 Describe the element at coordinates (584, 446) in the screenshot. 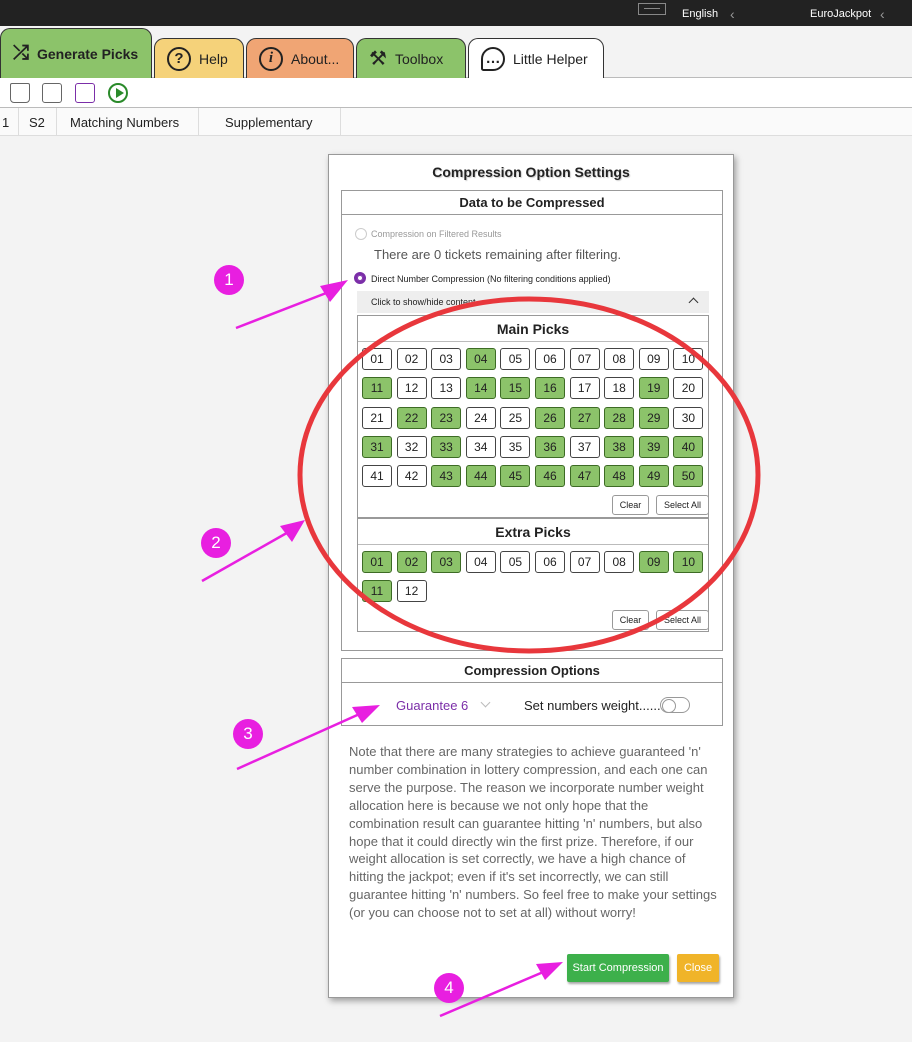

I see `main-pick-number-cell: 37` at that location.